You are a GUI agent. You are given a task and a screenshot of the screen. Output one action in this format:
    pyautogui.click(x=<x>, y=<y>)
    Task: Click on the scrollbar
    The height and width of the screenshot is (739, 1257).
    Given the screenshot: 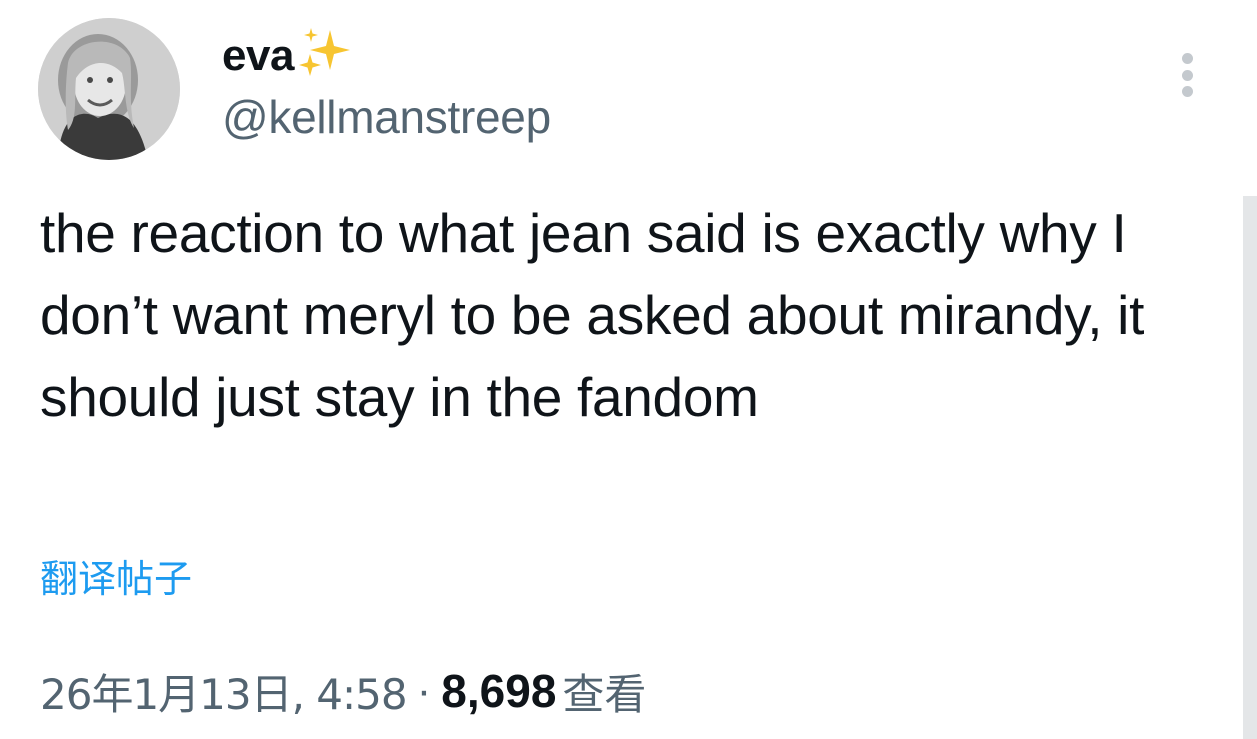 What is the action you would take?
    pyautogui.click(x=1250, y=467)
    